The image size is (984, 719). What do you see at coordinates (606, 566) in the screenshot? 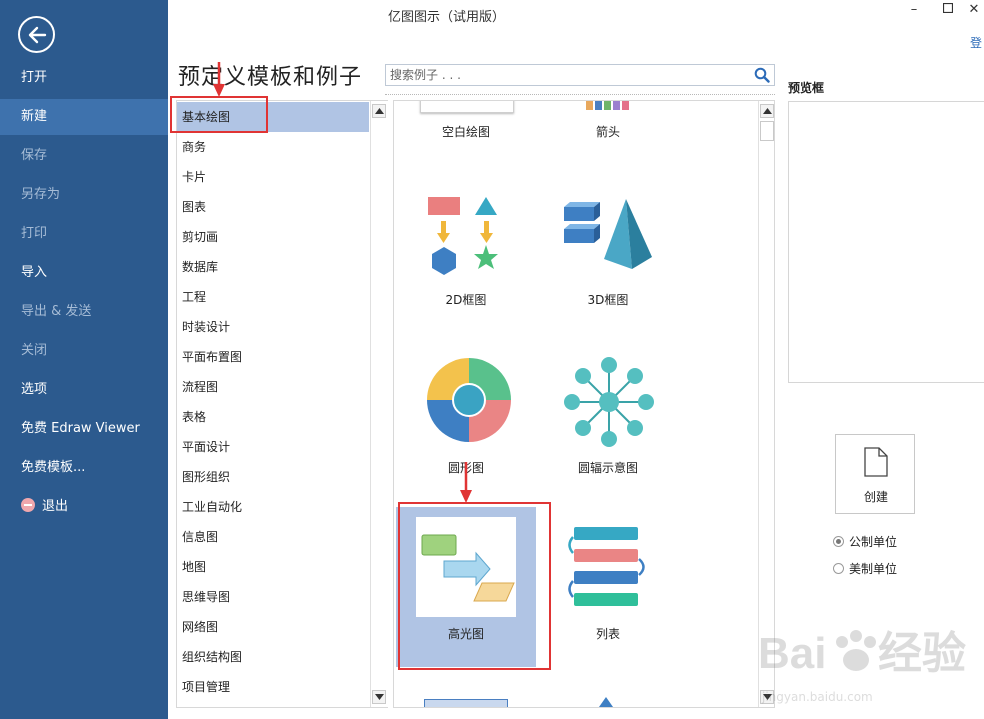
I see `list-thumbnail` at bounding box center [606, 566].